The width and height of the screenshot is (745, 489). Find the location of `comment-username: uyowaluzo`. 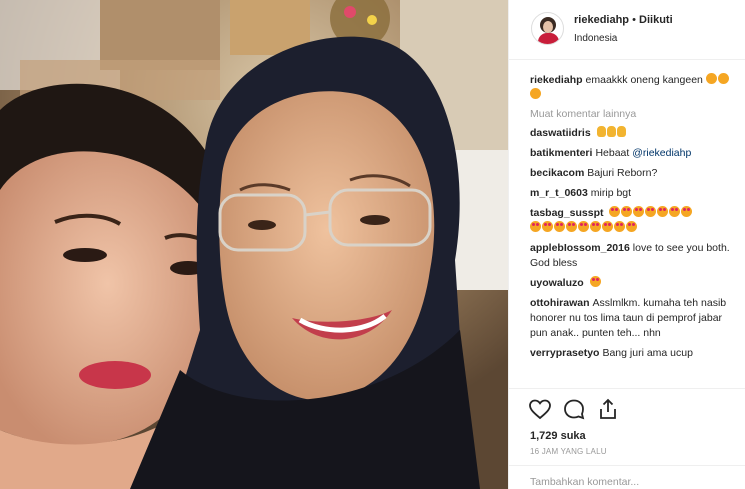

comment-username: uyowaluzo is located at coordinates (557, 283).